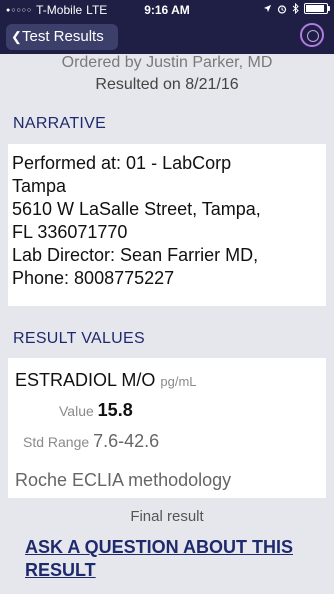 The width and height of the screenshot is (334, 594). Describe the element at coordinates (123, 480) in the screenshot. I see `methodology: Roche ECLIA methodology` at that location.